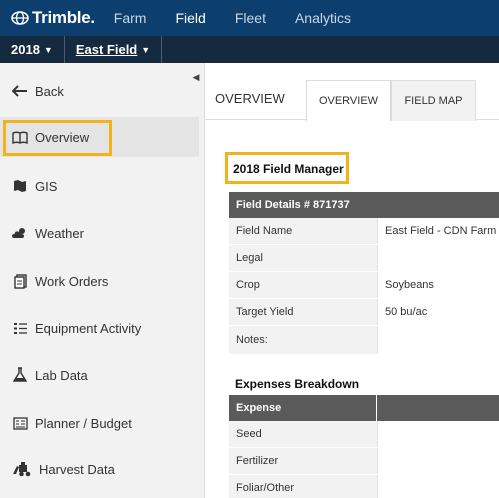  What do you see at coordinates (438, 231) in the screenshot?
I see `row-value: East Field - CDN Farm` at bounding box center [438, 231].